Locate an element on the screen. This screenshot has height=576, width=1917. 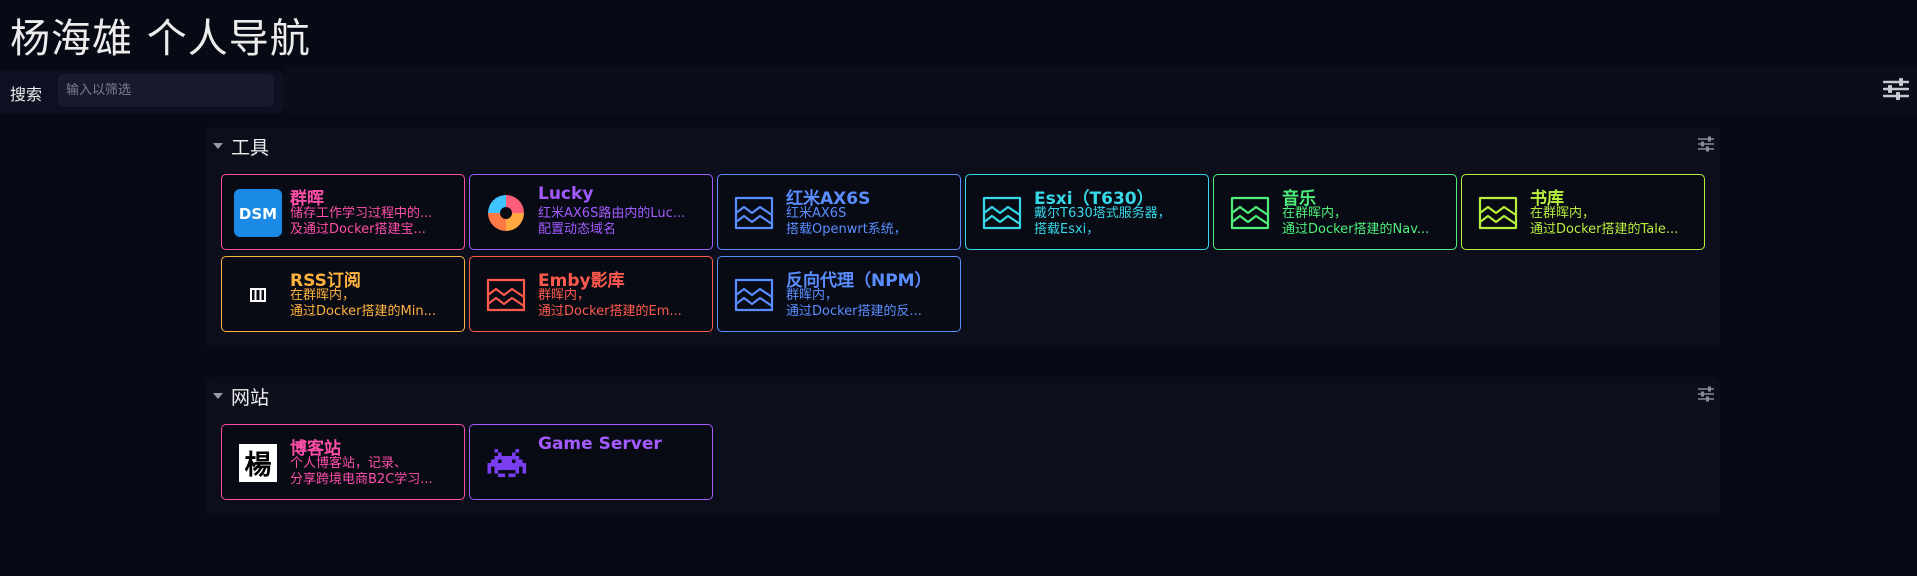
search-input is located at coordinates (166, 90).